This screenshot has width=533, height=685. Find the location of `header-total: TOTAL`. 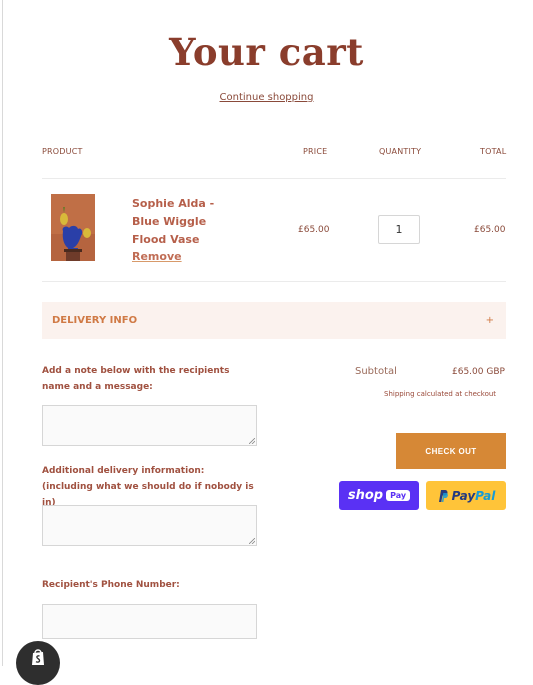

header-total: TOTAL is located at coordinates (493, 151).